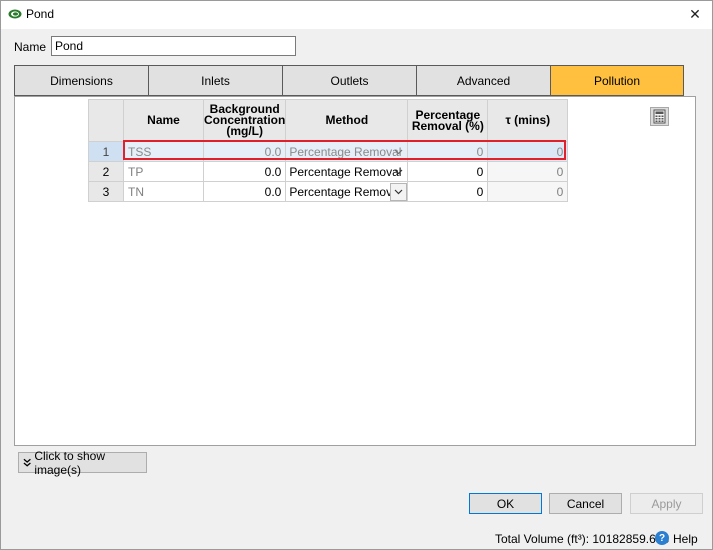 The width and height of the screenshot is (713, 550). Describe the element at coordinates (173, 46) in the screenshot. I see `name-input` at that location.